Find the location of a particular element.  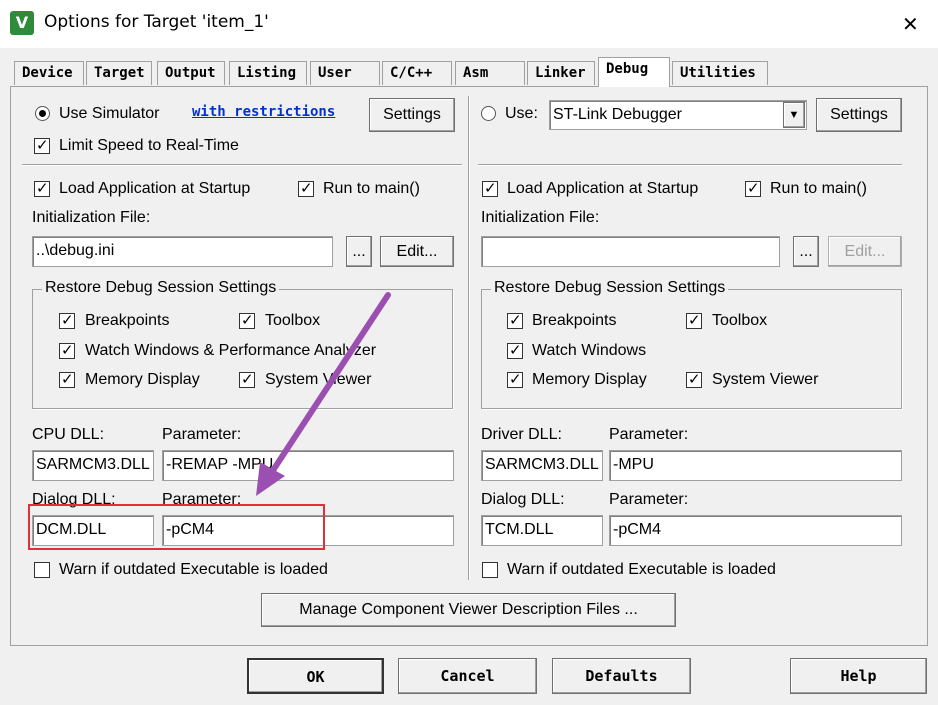

limit-speed-label: Limit Speed to Real-Time is located at coordinates (149, 145).